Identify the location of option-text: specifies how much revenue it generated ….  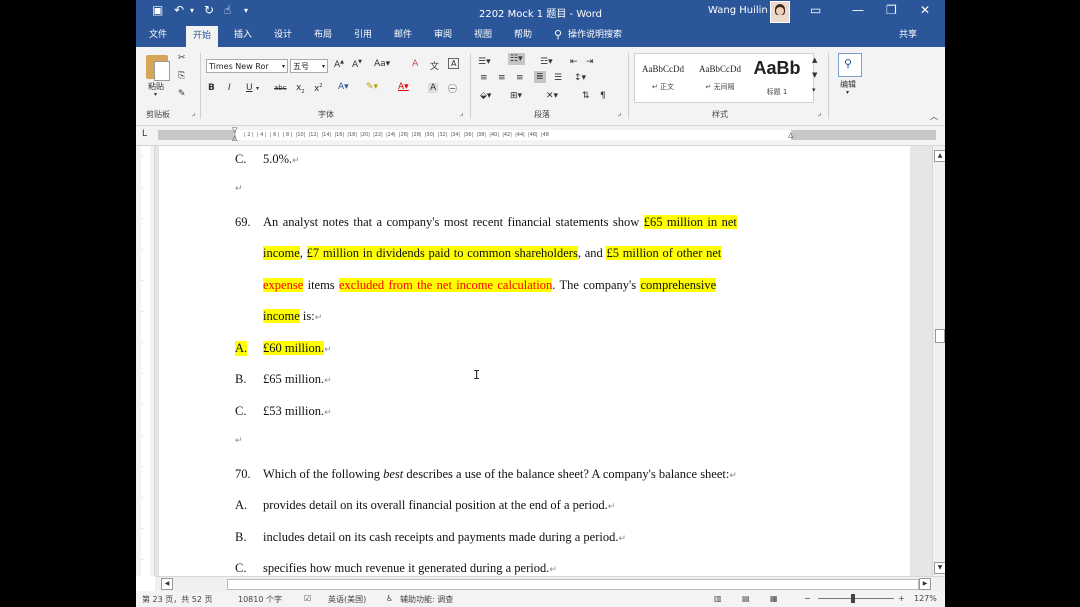
(410, 568).